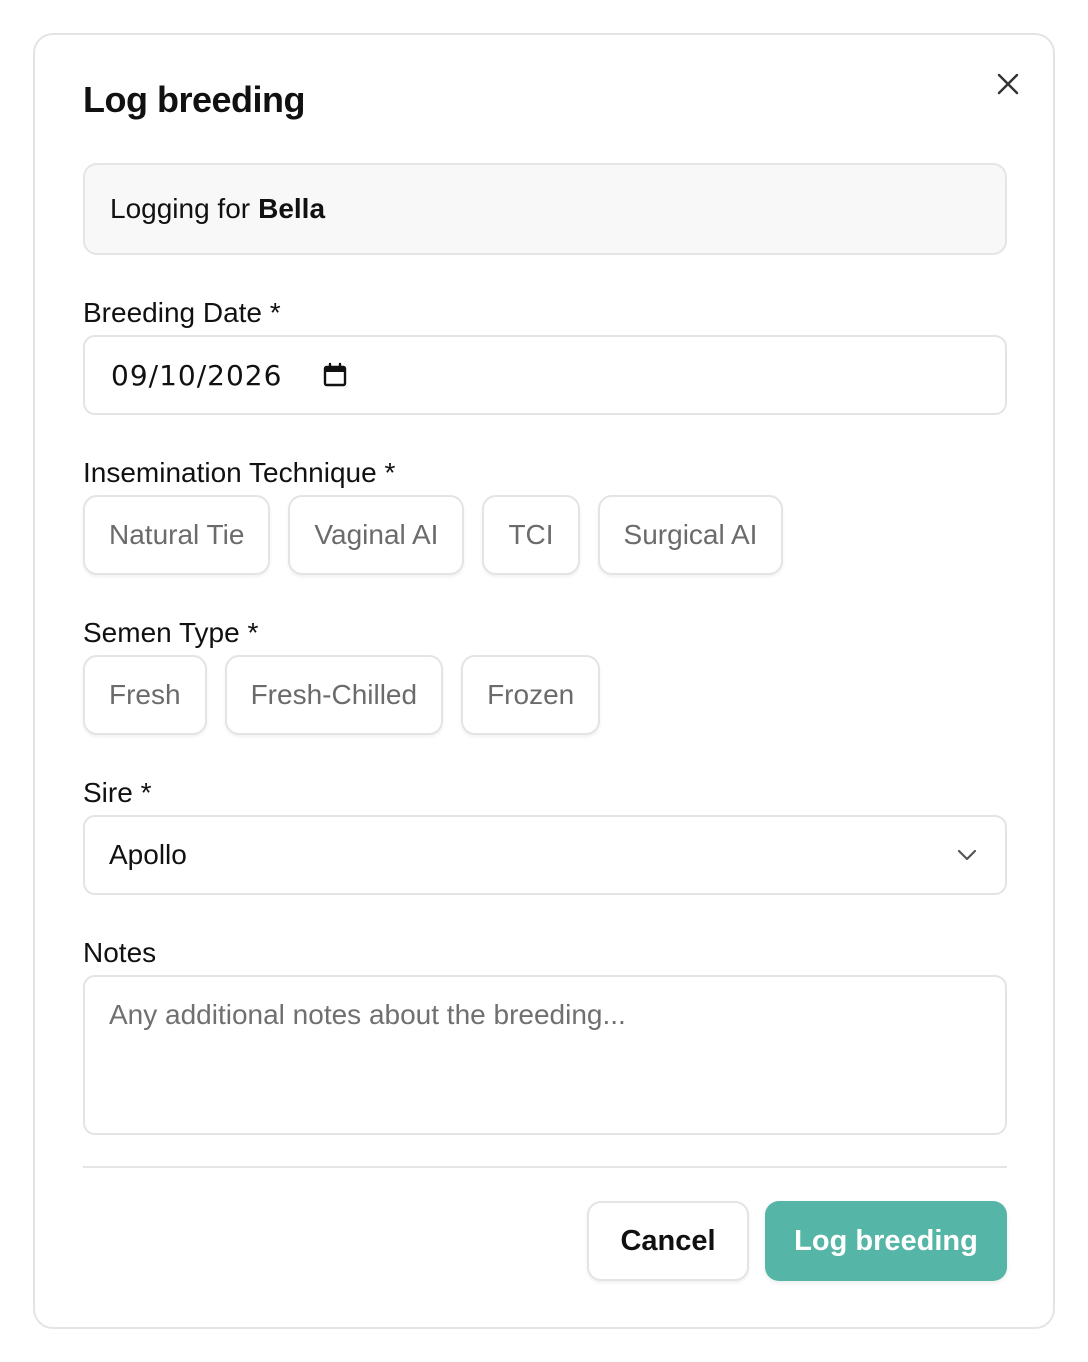  What do you see at coordinates (545, 209) in the screenshot?
I see `logging-for-banner: Logging for Bella` at bounding box center [545, 209].